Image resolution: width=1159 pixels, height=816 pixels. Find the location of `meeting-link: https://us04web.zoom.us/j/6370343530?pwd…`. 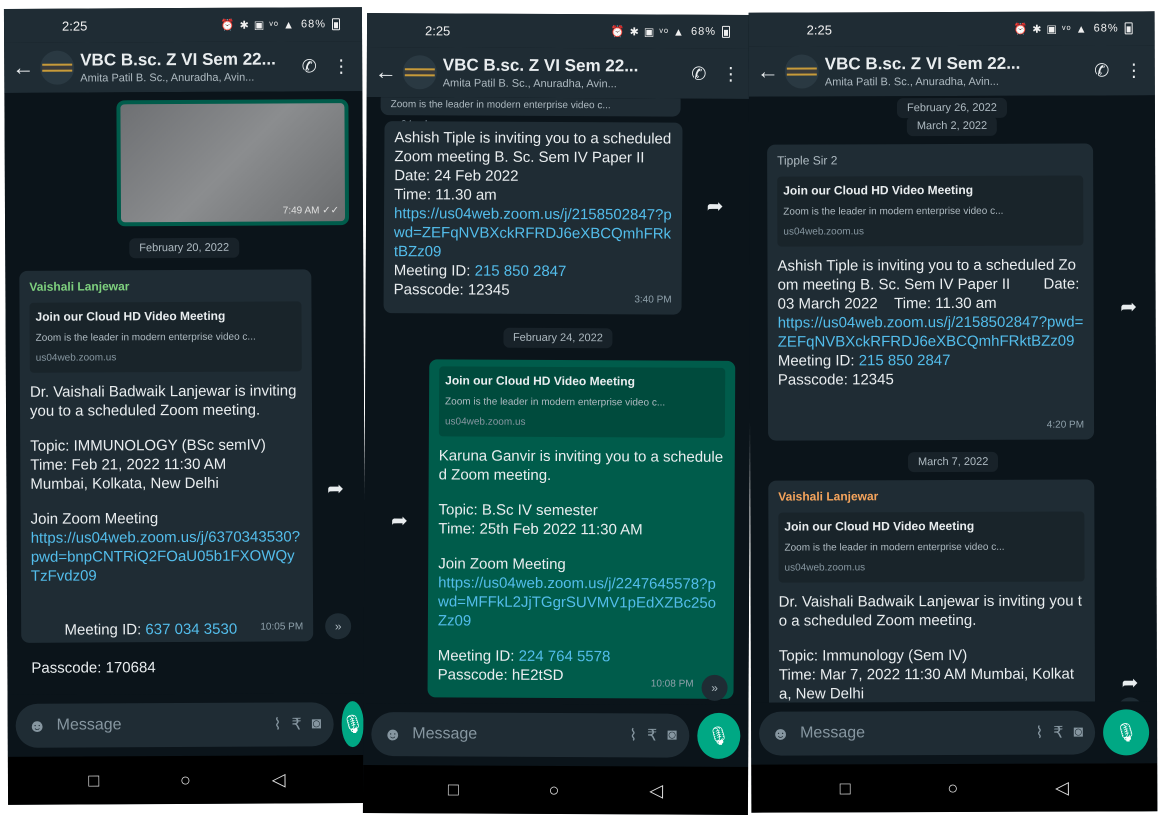

meeting-link: https://us04web.zoom.us/j/6370343530?pwd… is located at coordinates (167, 556).